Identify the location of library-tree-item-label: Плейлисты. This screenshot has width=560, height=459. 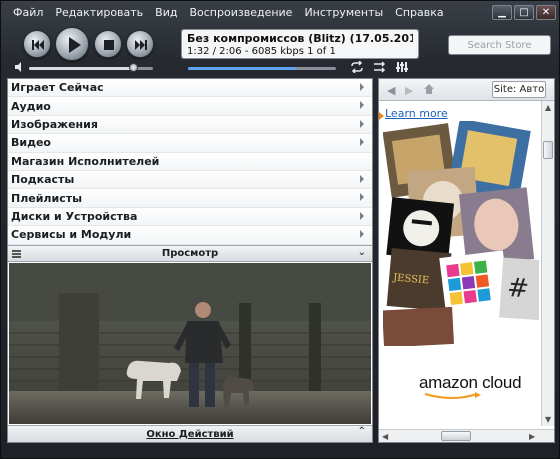
(47, 198).